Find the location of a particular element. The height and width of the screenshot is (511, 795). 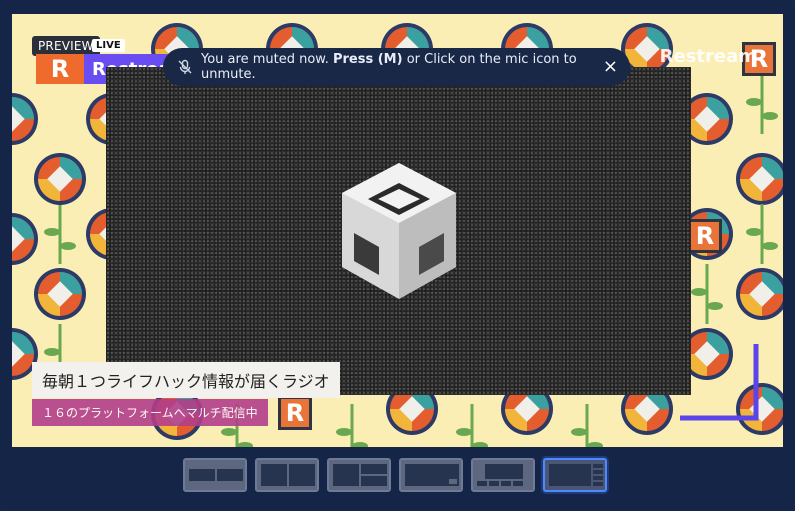

layout-main-with-strip-button is located at coordinates (503, 475).